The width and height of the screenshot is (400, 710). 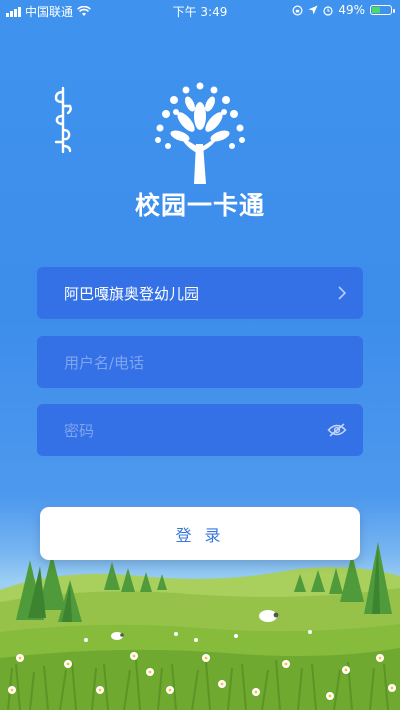 What do you see at coordinates (351, 10) in the screenshot?
I see `battery-percentage: 49%` at bounding box center [351, 10].